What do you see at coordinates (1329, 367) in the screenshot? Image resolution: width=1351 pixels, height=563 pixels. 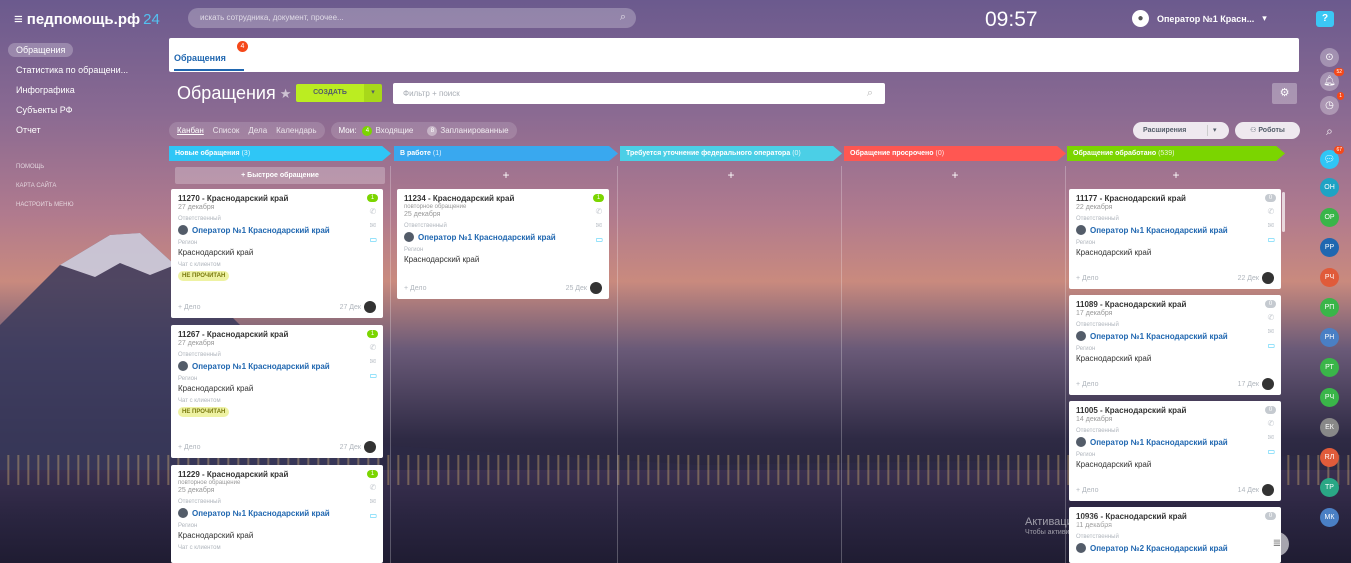 I see `contact-avatar: РТ` at bounding box center [1329, 367].